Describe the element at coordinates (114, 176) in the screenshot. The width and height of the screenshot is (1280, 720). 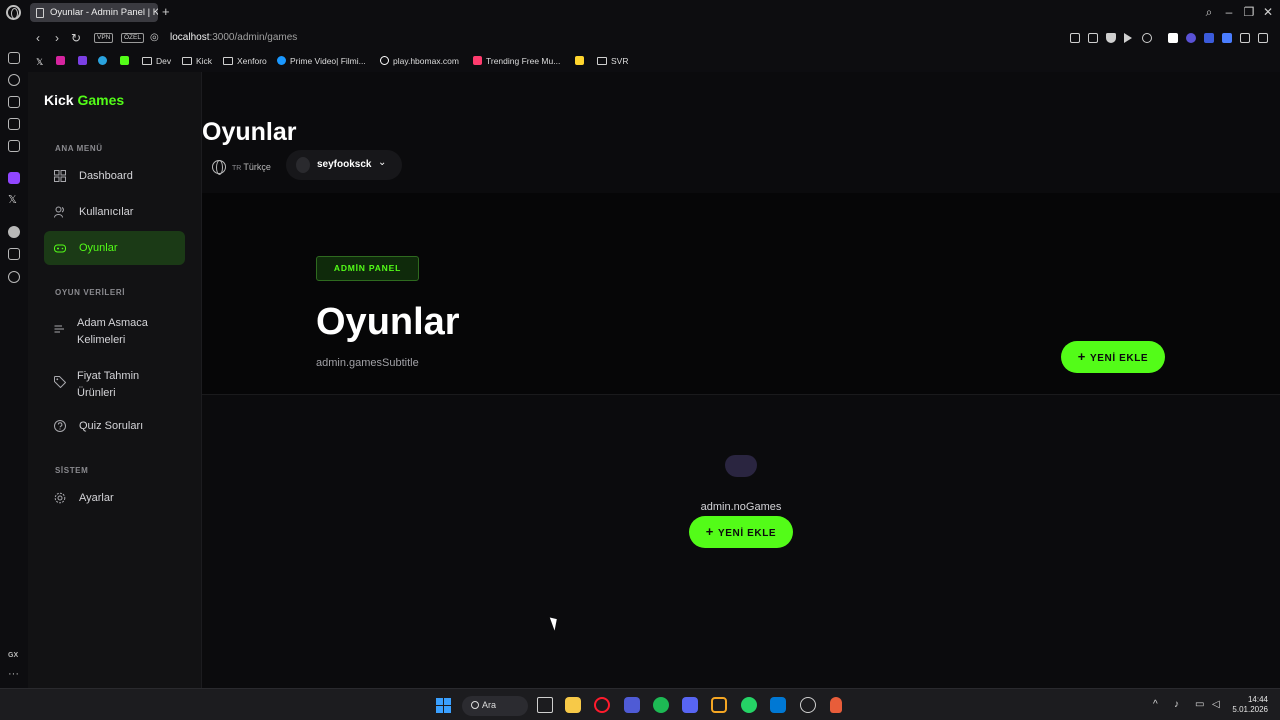
I see `sidebar-item-dashboard: Dashboard` at that location.